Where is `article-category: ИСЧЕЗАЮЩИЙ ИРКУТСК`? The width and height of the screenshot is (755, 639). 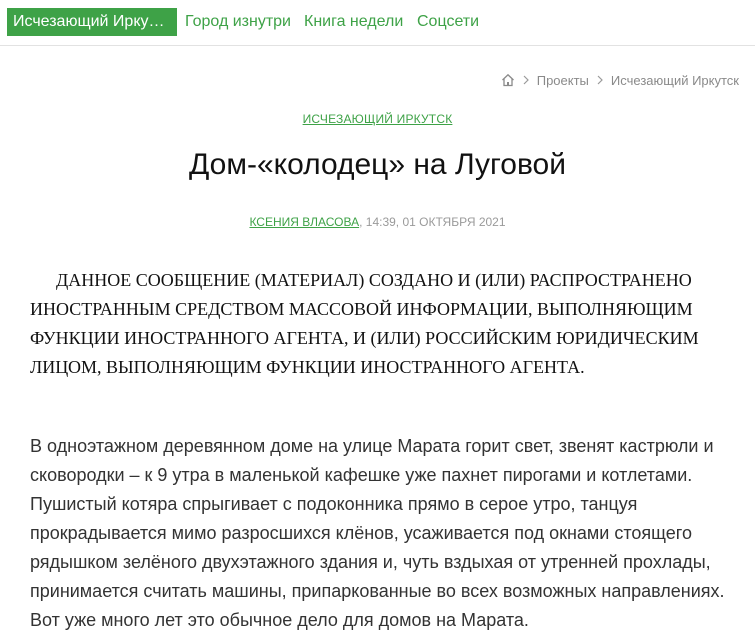 article-category: ИСЧЕЗАЮЩИЙ ИРКУТСК is located at coordinates (377, 119).